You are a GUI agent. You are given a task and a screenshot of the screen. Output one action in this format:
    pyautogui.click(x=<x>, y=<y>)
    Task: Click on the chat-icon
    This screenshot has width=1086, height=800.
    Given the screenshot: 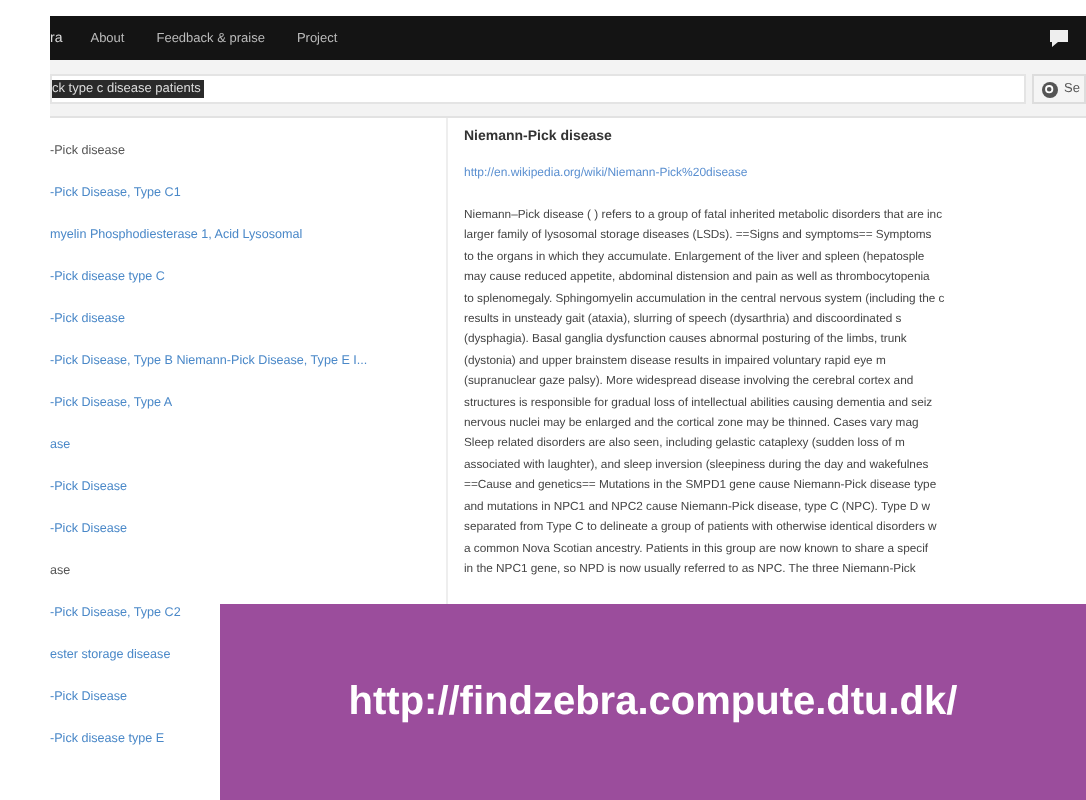 What is the action you would take?
    pyautogui.click(x=1059, y=38)
    